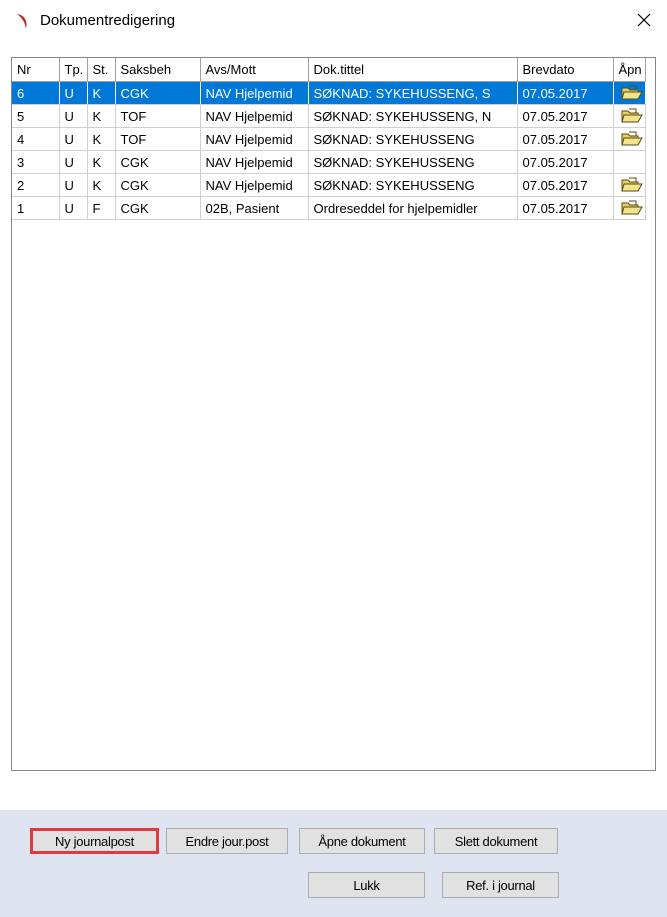  Describe the element at coordinates (413, 70) in the screenshot. I see `column-header-title: Dok.tittel` at that location.